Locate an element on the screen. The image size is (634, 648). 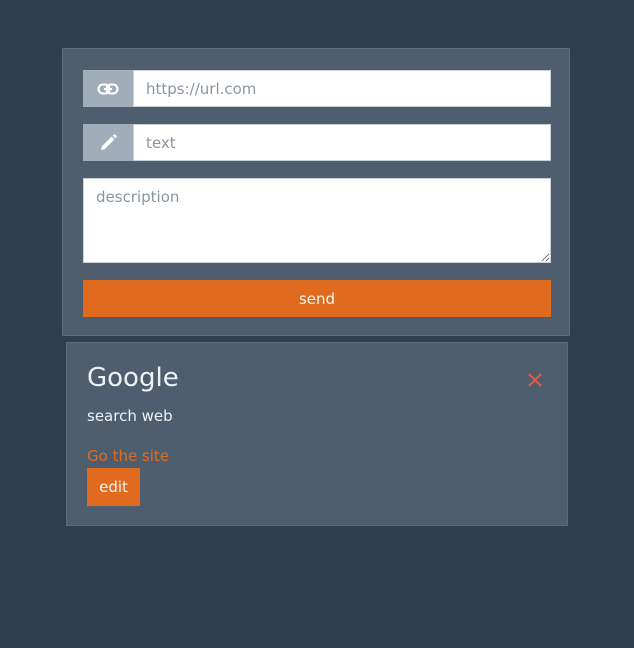
go-to-site-link: Go the site is located at coordinates (128, 456).